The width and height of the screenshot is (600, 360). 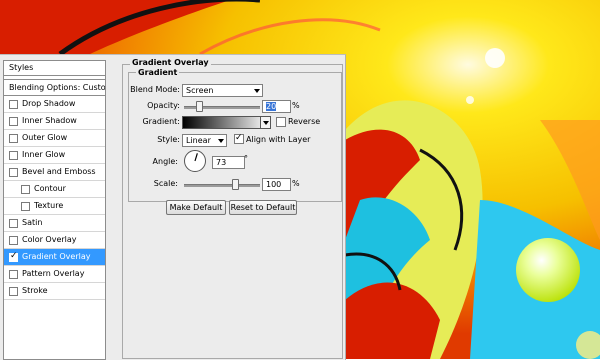 I want to click on style-item-gradient-overlay: ✓ Gradient Overlay, so click(x=54, y=257).